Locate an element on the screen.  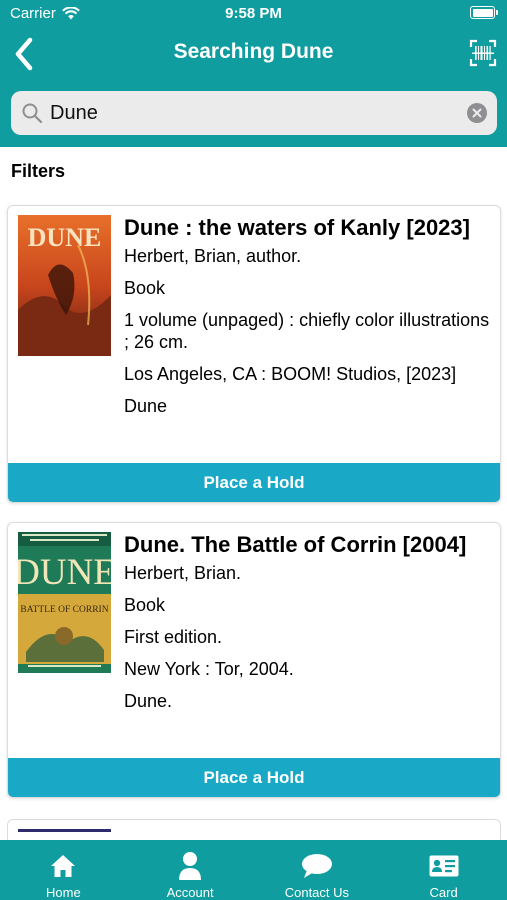
result-title: Dune : the waters of Kanly [2023] is located at coordinates (308, 228).